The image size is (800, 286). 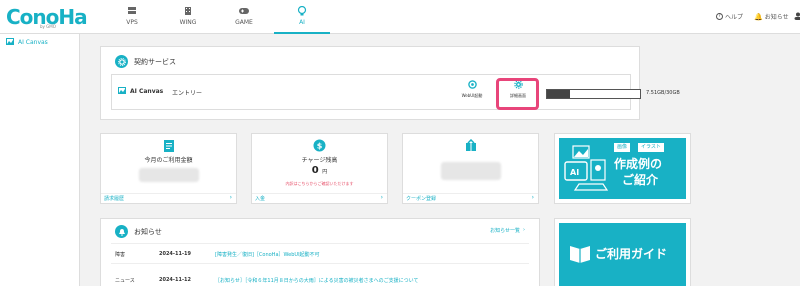 What do you see at coordinates (121, 231) in the screenshot?
I see `bell-icon` at bounding box center [121, 231].